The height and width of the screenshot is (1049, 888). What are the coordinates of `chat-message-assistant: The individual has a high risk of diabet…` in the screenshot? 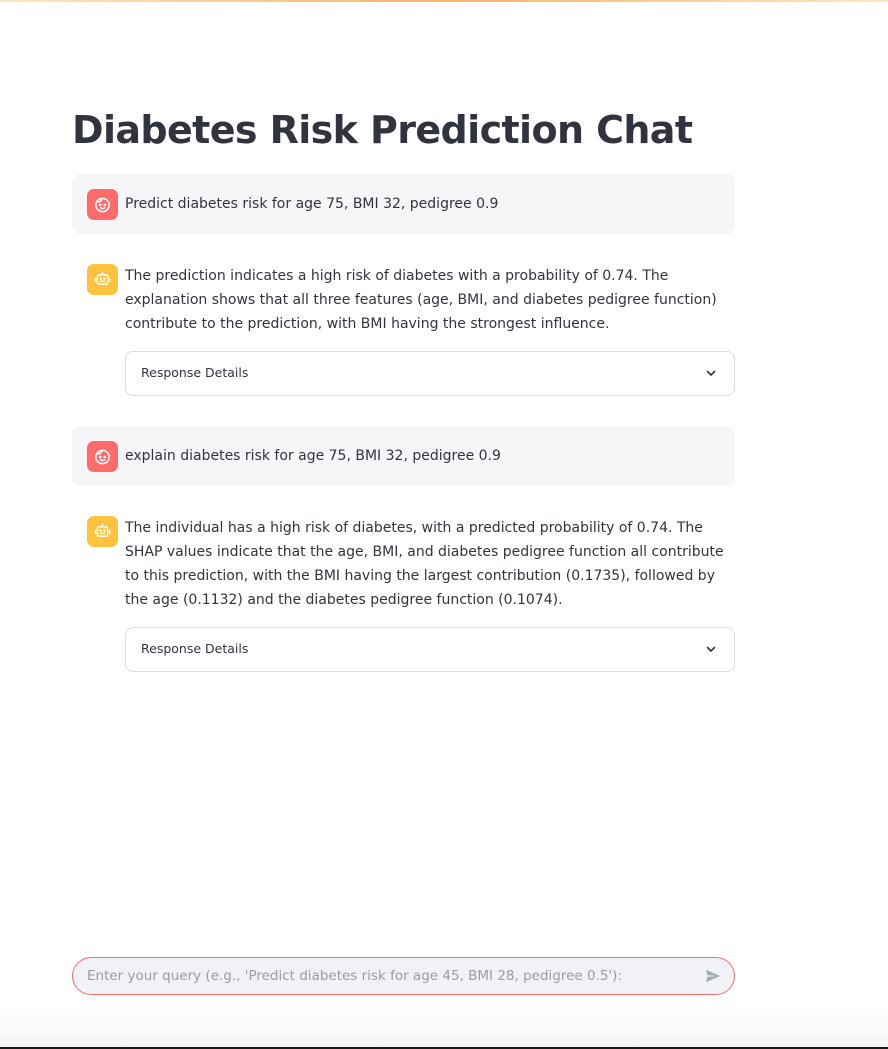 It's located at (403, 589).